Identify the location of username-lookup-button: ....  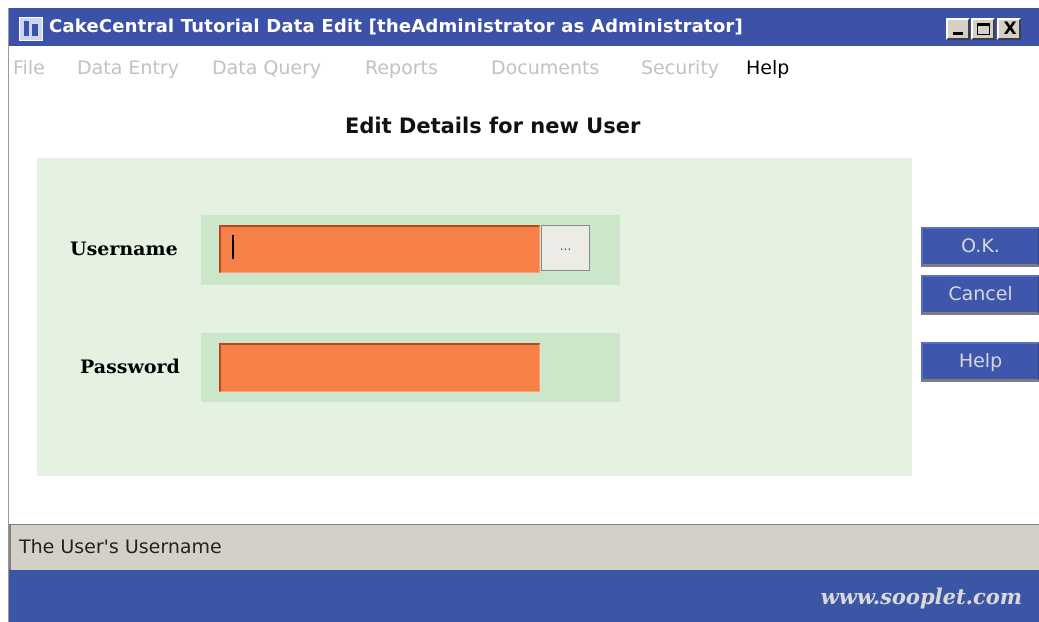
(565, 248).